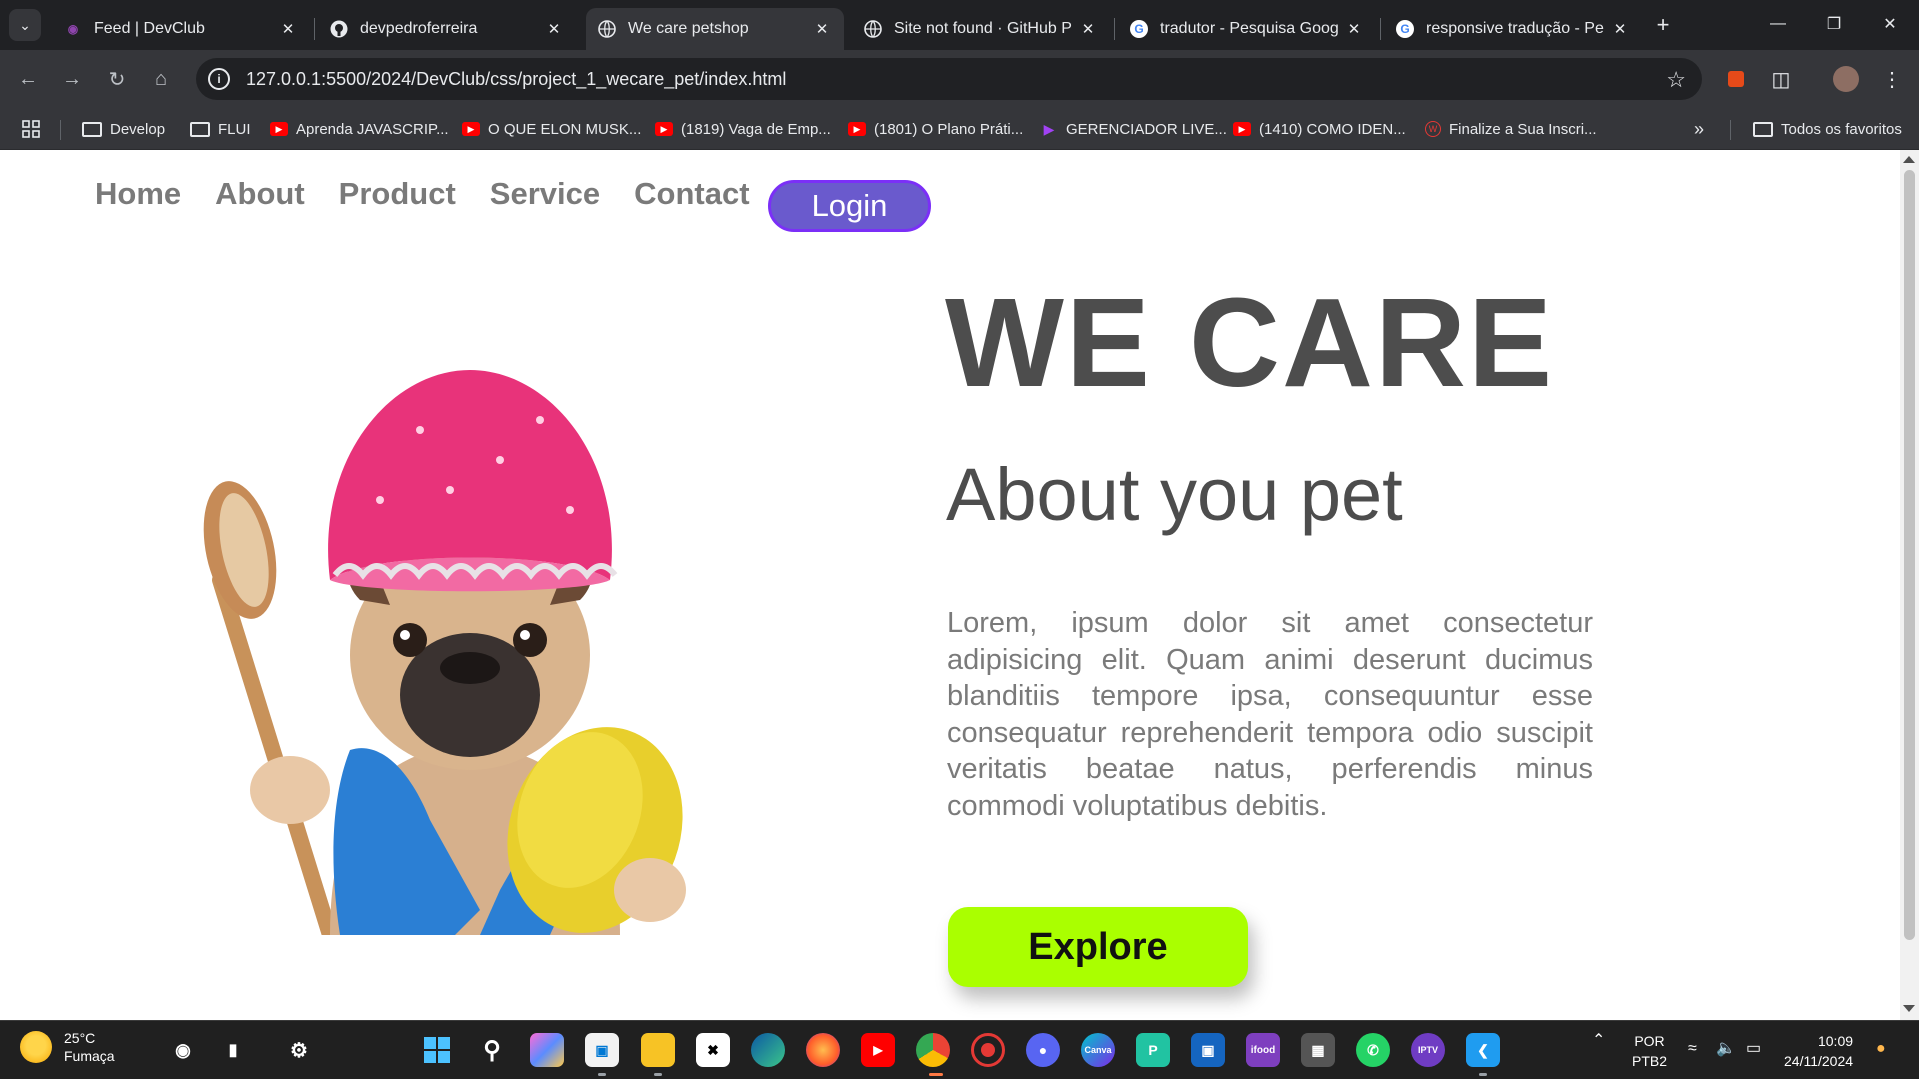 The image size is (1919, 1079). I want to click on store-icon: ▣, so click(602, 1050).